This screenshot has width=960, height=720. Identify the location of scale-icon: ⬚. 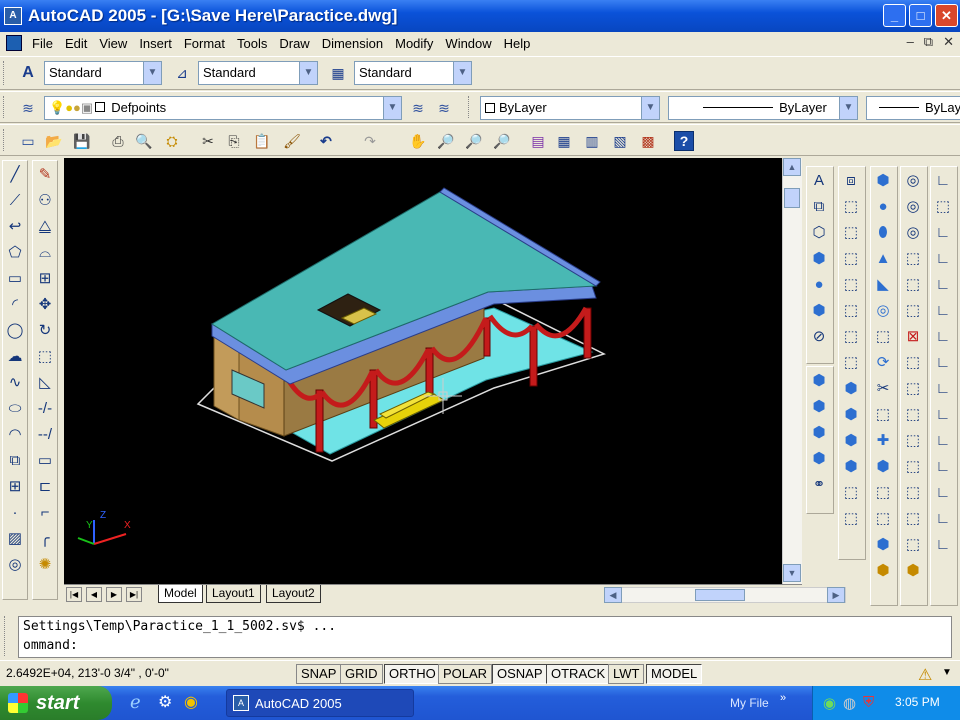
(45, 356).